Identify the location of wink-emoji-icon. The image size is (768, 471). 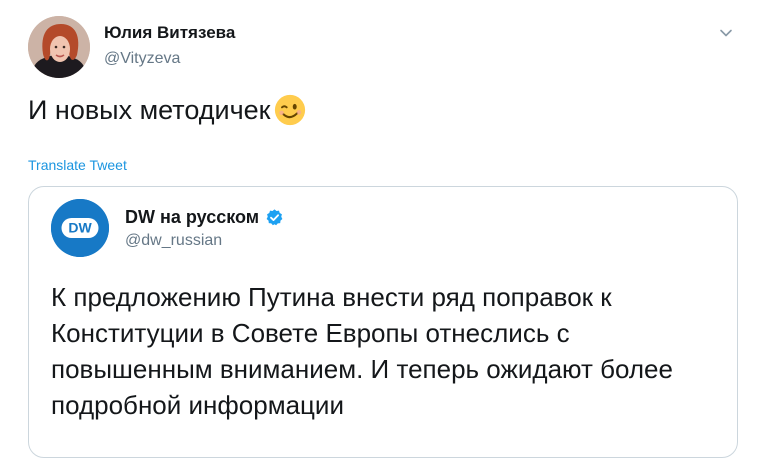
(289, 110).